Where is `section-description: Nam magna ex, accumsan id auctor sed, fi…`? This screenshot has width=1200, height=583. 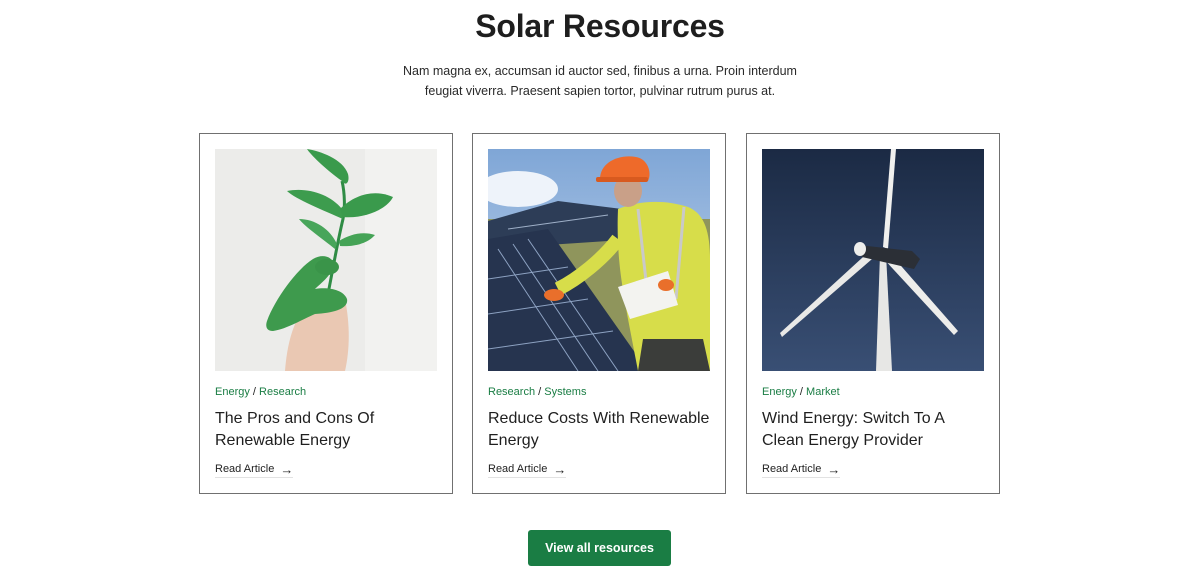
section-description: Nam magna ex, accumsan id auctor sed, fi… is located at coordinates (600, 81).